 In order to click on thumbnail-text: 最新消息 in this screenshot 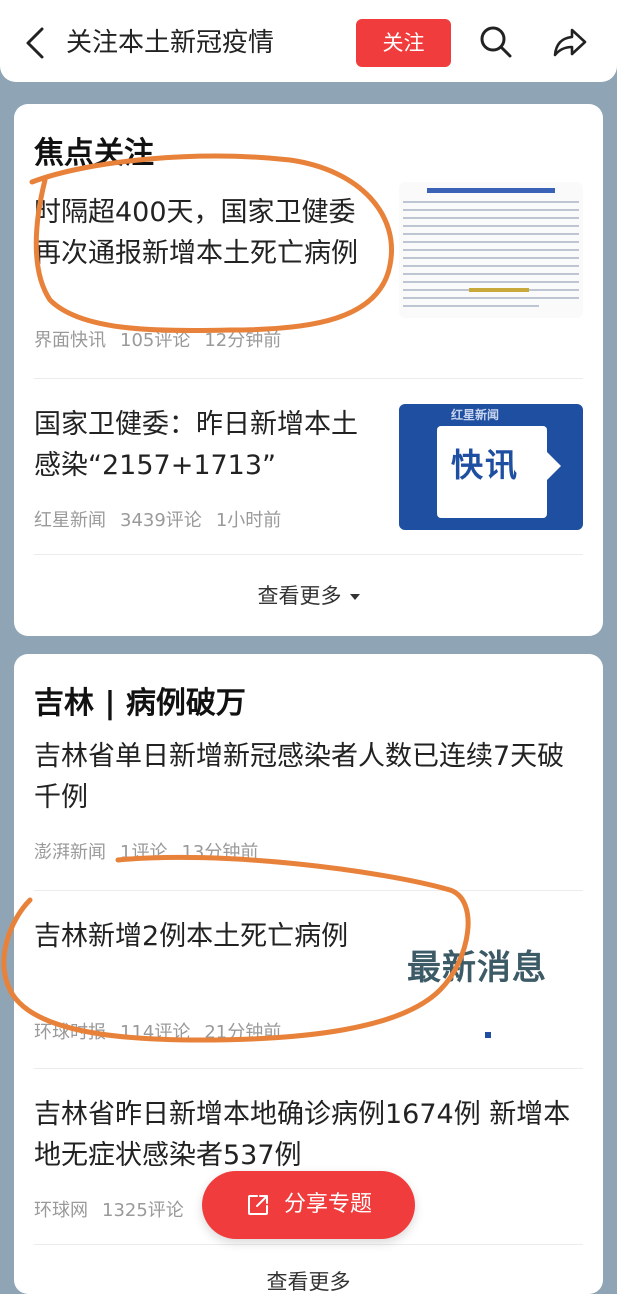, I will do `click(477, 968)`.